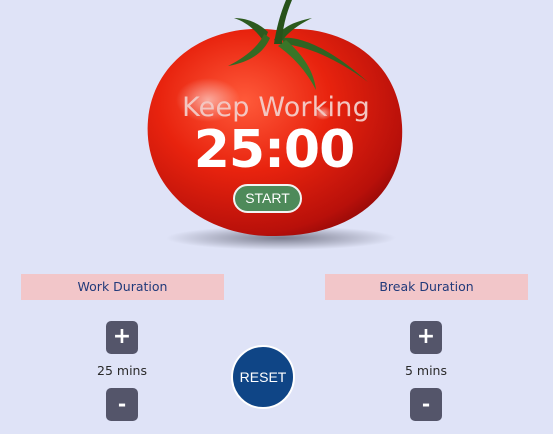 This screenshot has width=553, height=434. Describe the element at coordinates (426, 287) in the screenshot. I see `break-duration-label: Break Duration` at that location.